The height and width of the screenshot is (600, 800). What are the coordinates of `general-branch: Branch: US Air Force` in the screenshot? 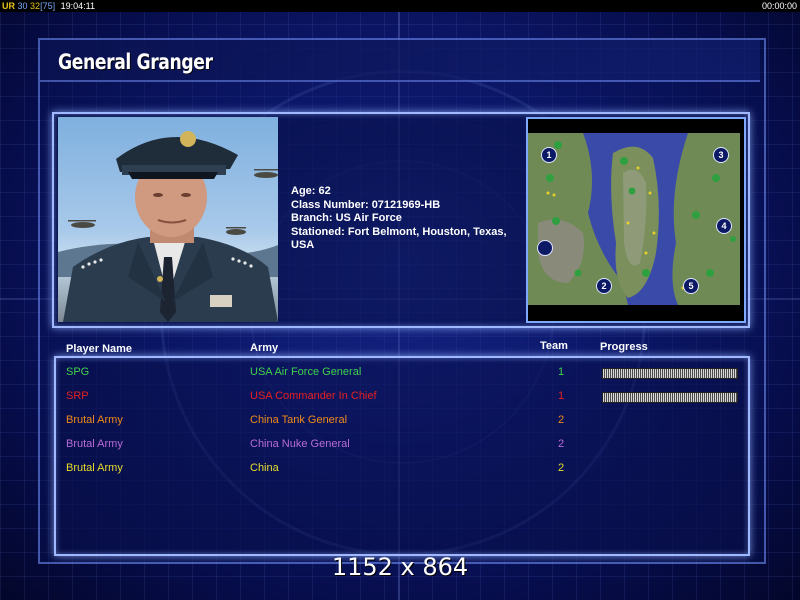 It's located at (346, 218).